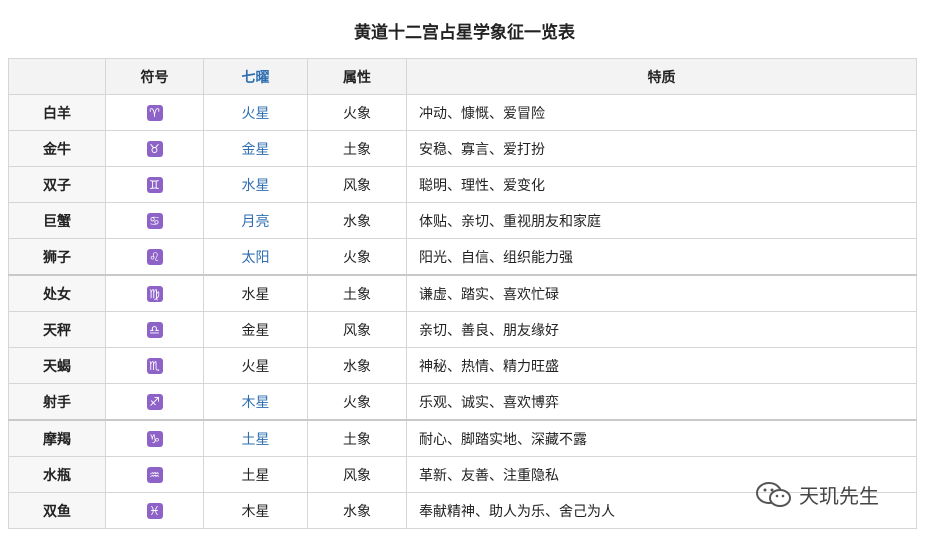 The image size is (929, 534). What do you see at coordinates (661, 220) in the screenshot?
I see `traits: 体贴、亲切、重视朋友和家庭` at bounding box center [661, 220].